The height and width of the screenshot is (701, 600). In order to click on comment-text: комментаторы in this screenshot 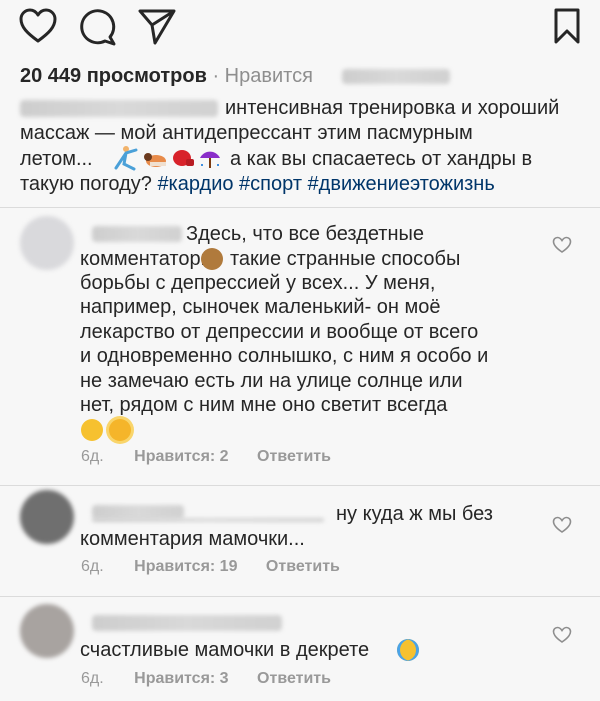, I will do `click(147, 259)`.